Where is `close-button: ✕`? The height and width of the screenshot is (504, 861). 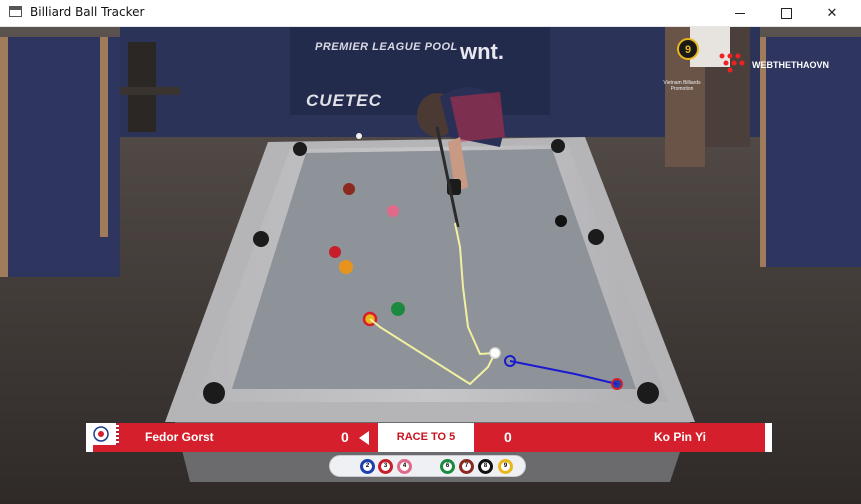
close-button: ✕ is located at coordinates (832, 13).